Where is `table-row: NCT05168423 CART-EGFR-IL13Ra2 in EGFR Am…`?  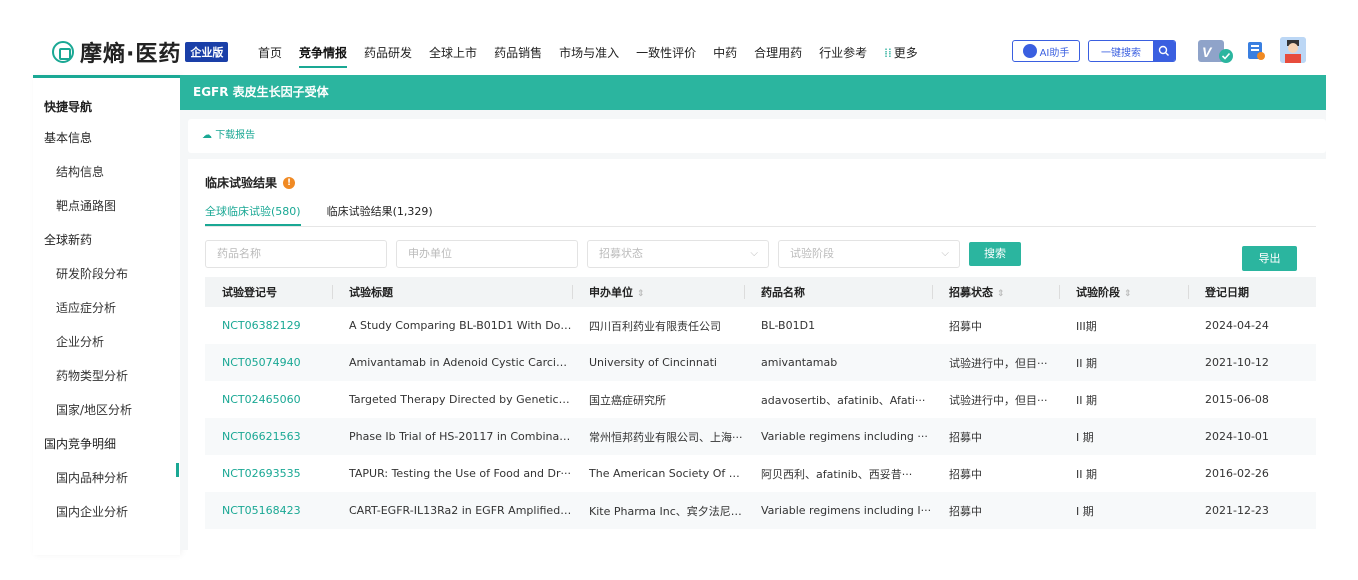 table-row: NCT05168423 CART-EGFR-IL13Ra2 in EGFR Am… is located at coordinates (760, 510).